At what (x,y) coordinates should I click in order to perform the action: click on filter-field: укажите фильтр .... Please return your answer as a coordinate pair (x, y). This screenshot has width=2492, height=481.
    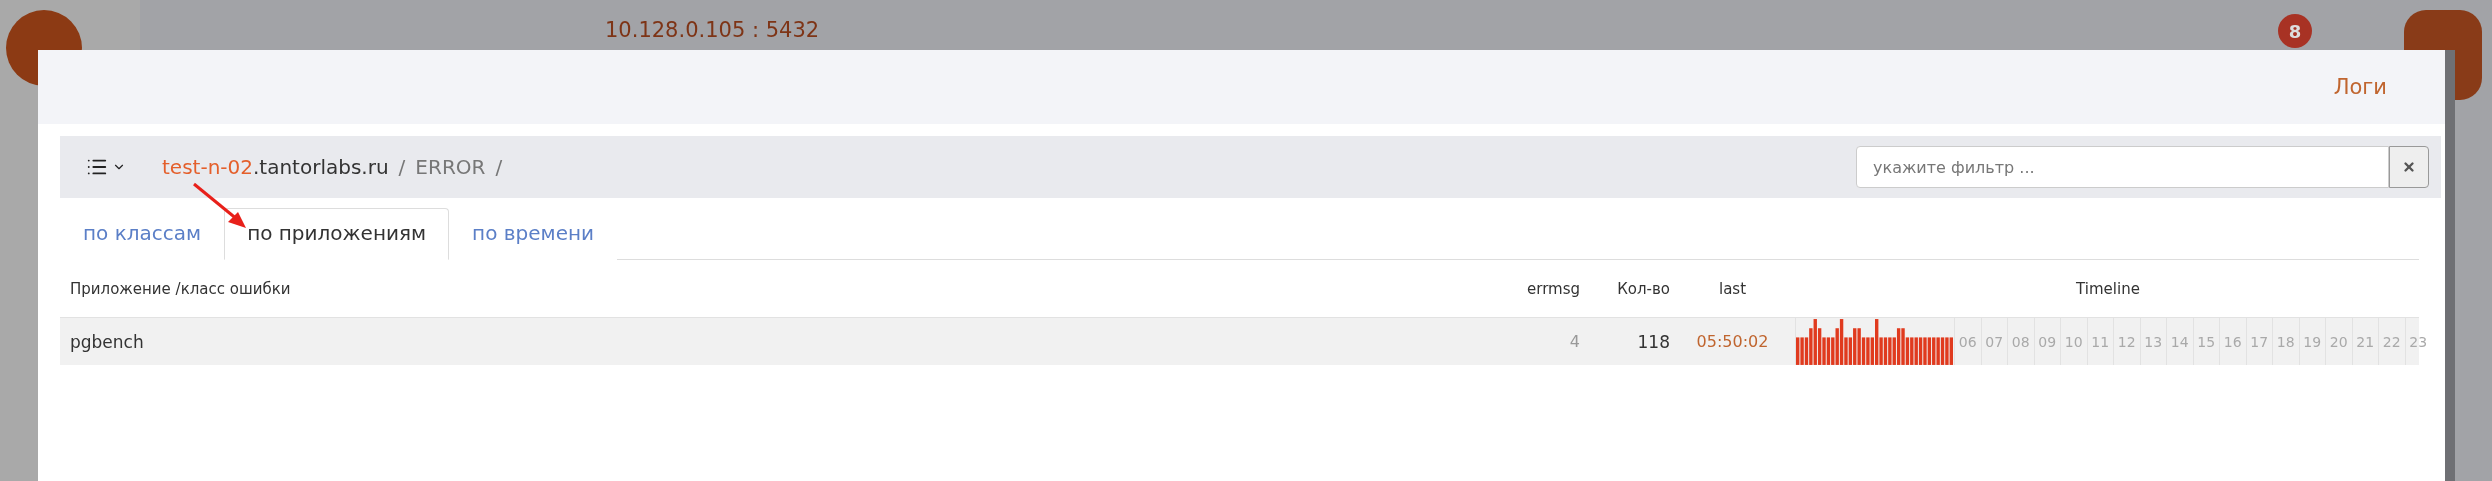
    Looking at the image, I should click on (2122, 167).